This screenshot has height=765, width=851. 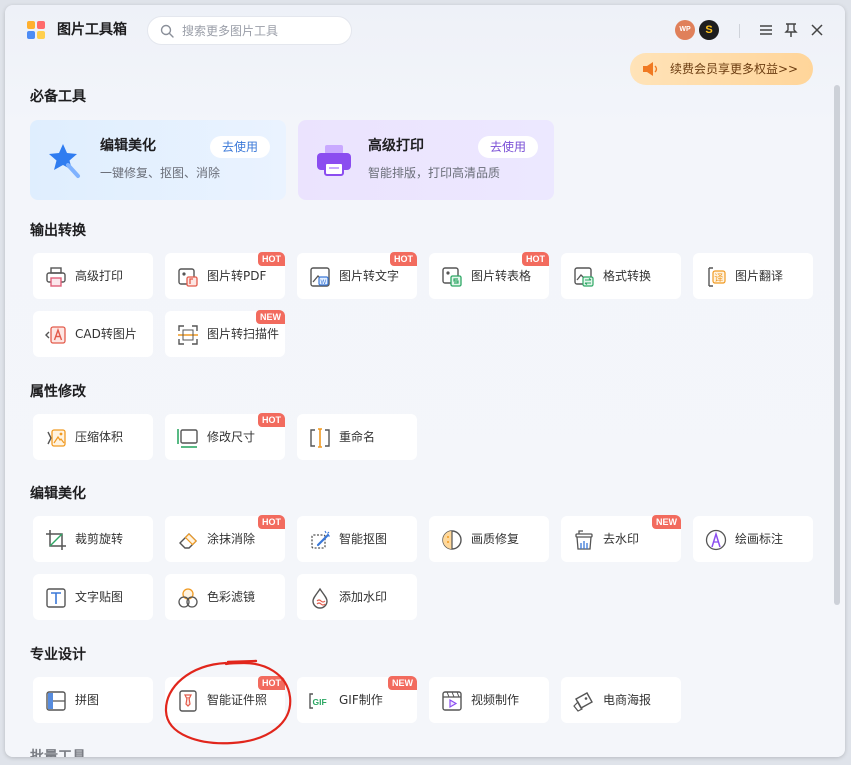 What do you see at coordinates (106, 334) in the screenshot?
I see `tool-label: CAD转图片` at bounding box center [106, 334].